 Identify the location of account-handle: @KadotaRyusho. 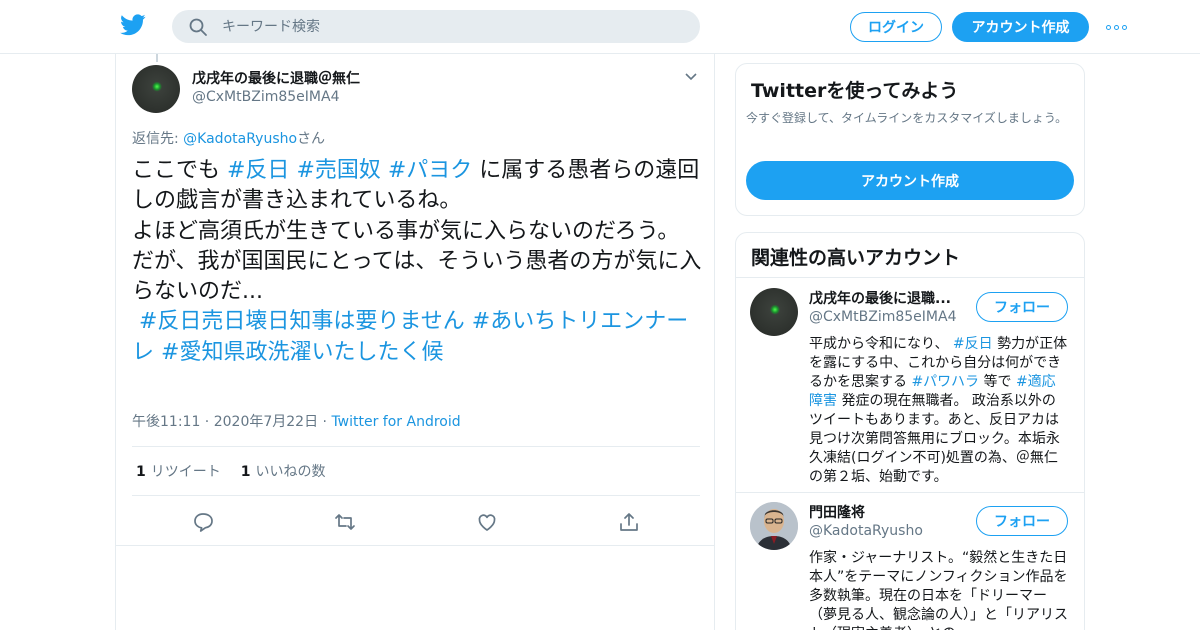
(866, 531).